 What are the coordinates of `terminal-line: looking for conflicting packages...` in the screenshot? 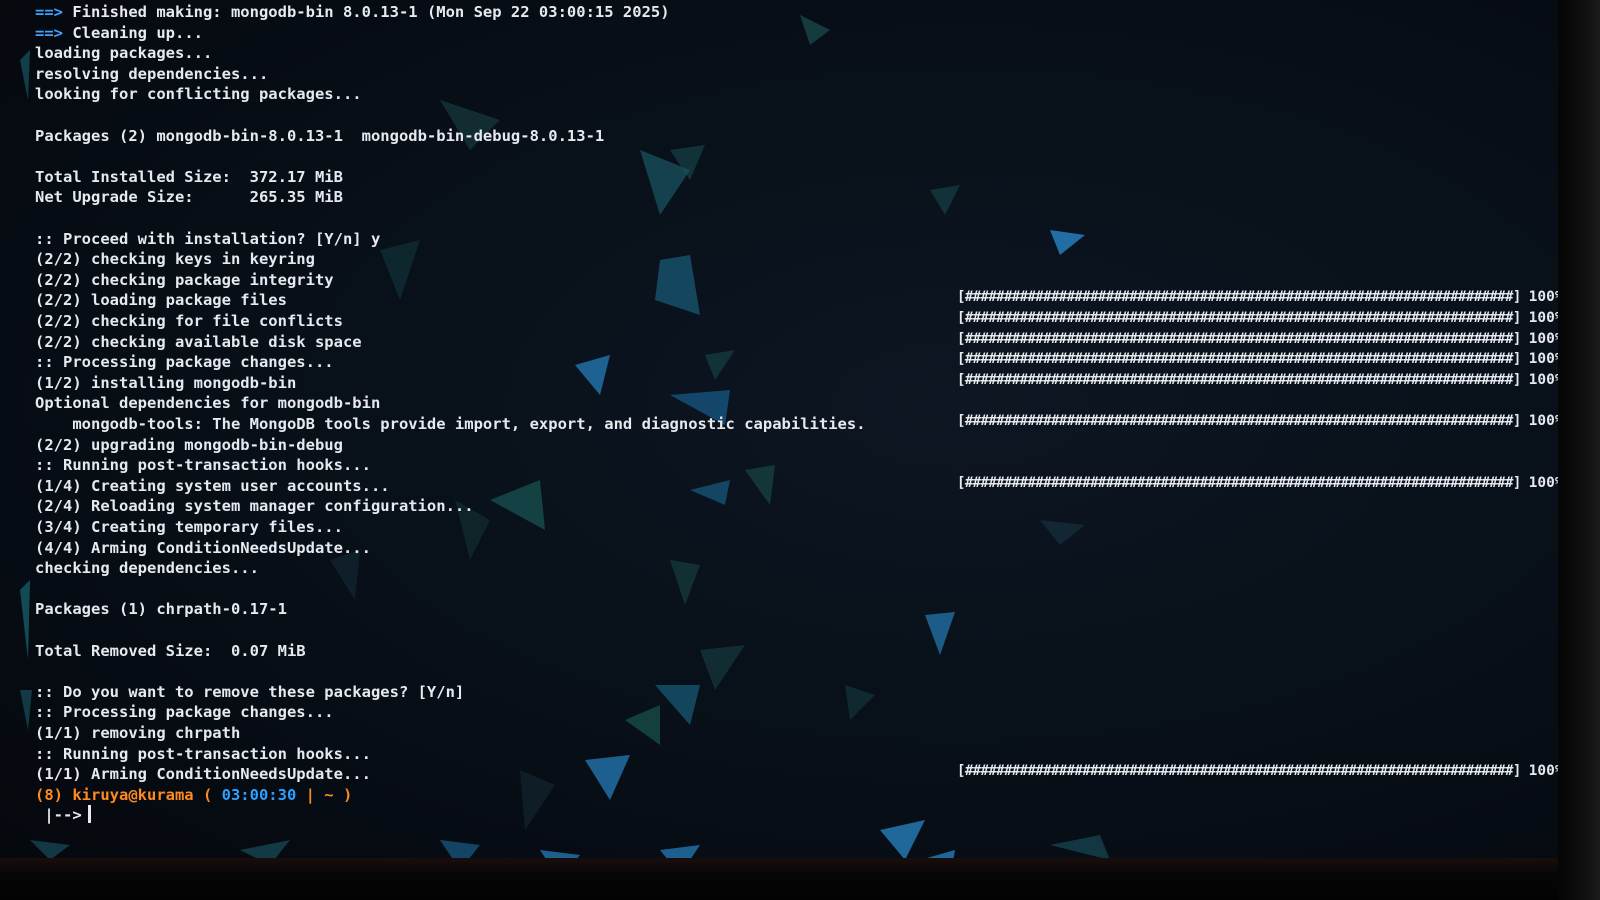 It's located at (198, 94).